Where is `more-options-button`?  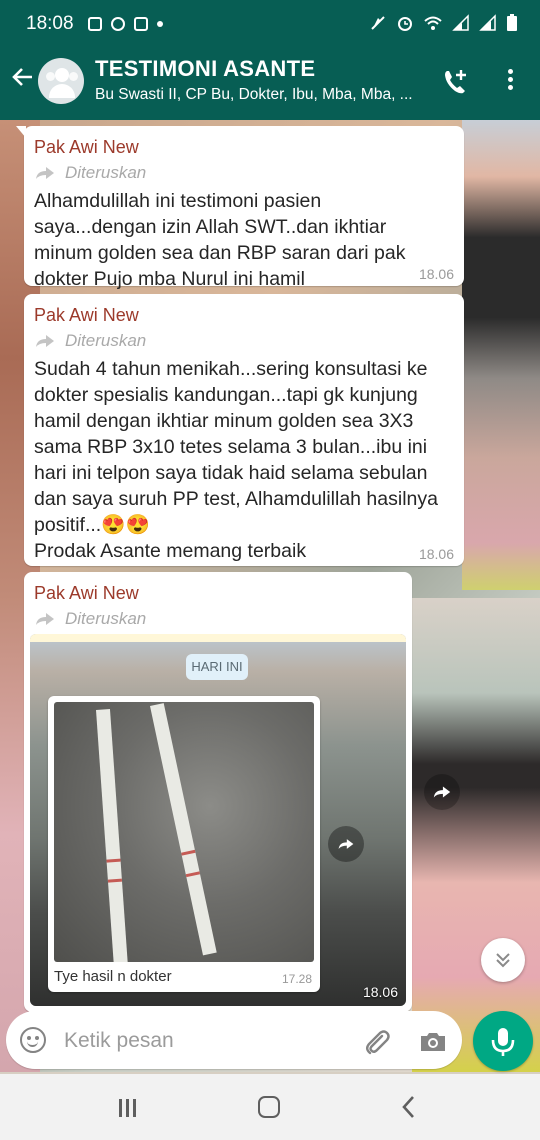
more-options-button is located at coordinates (510, 83).